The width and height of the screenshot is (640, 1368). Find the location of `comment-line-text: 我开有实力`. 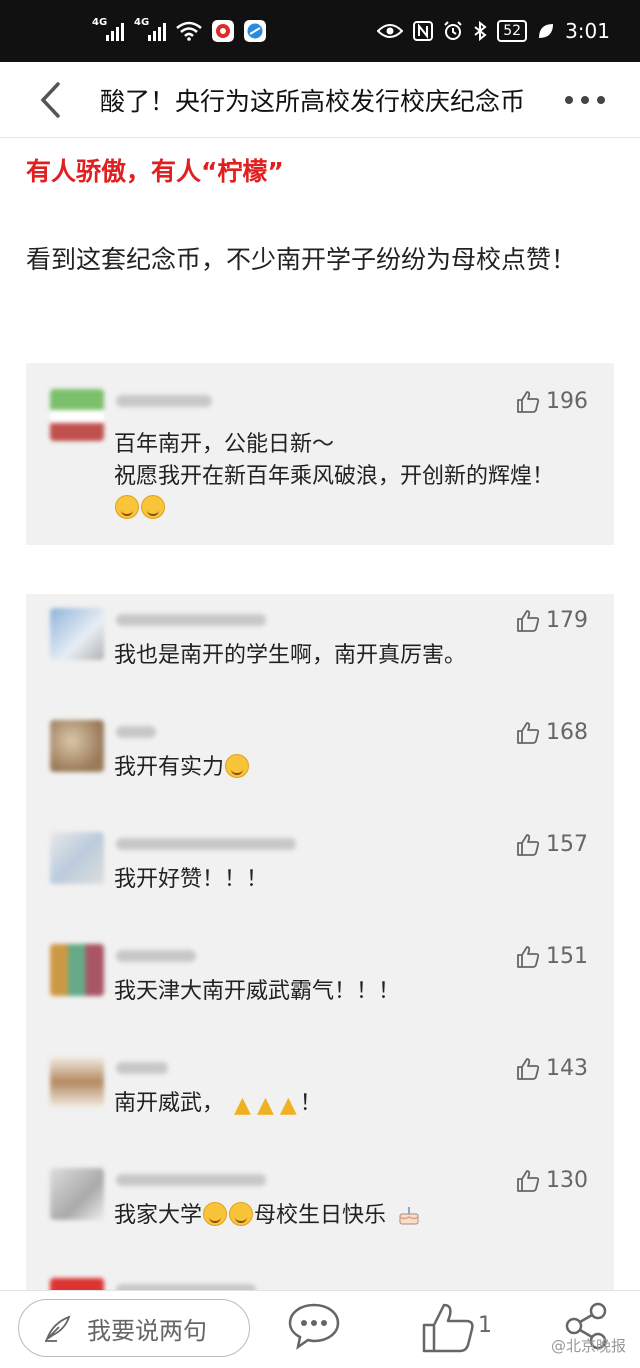

comment-line-text: 我开有实力 is located at coordinates (169, 767).